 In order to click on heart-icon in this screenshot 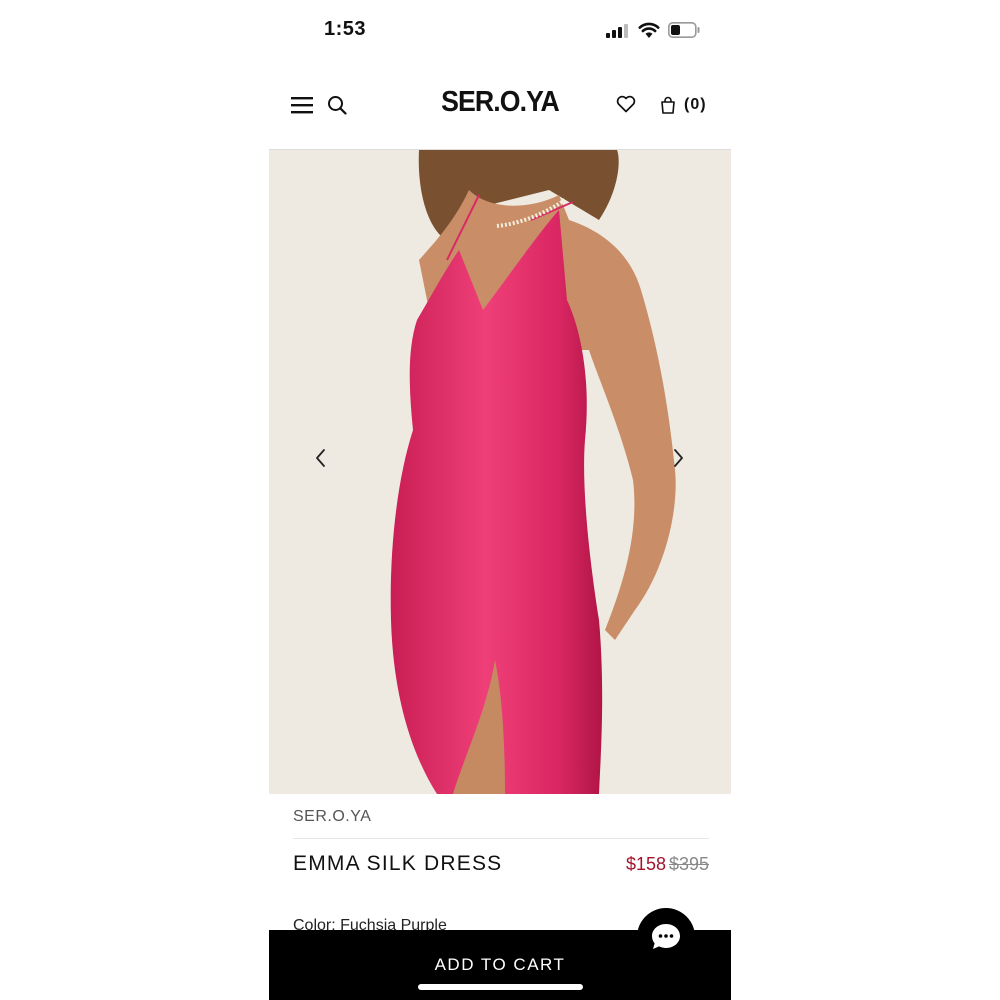, I will do `click(626, 104)`.